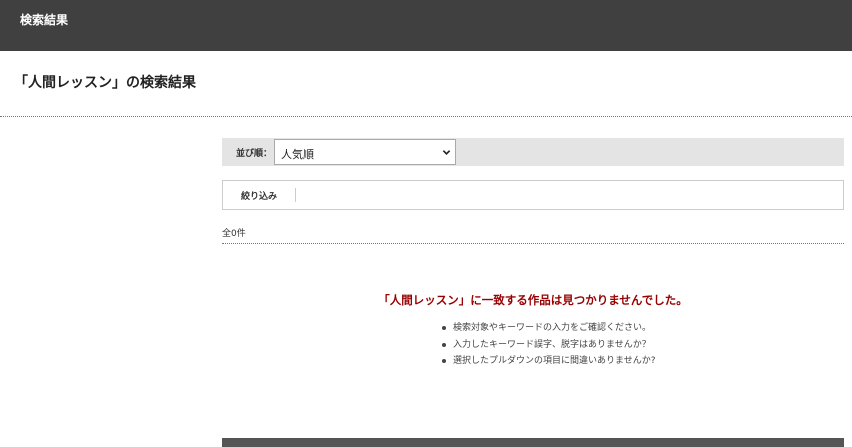  Describe the element at coordinates (295, 195) in the screenshot. I see `filter-separator` at that location.